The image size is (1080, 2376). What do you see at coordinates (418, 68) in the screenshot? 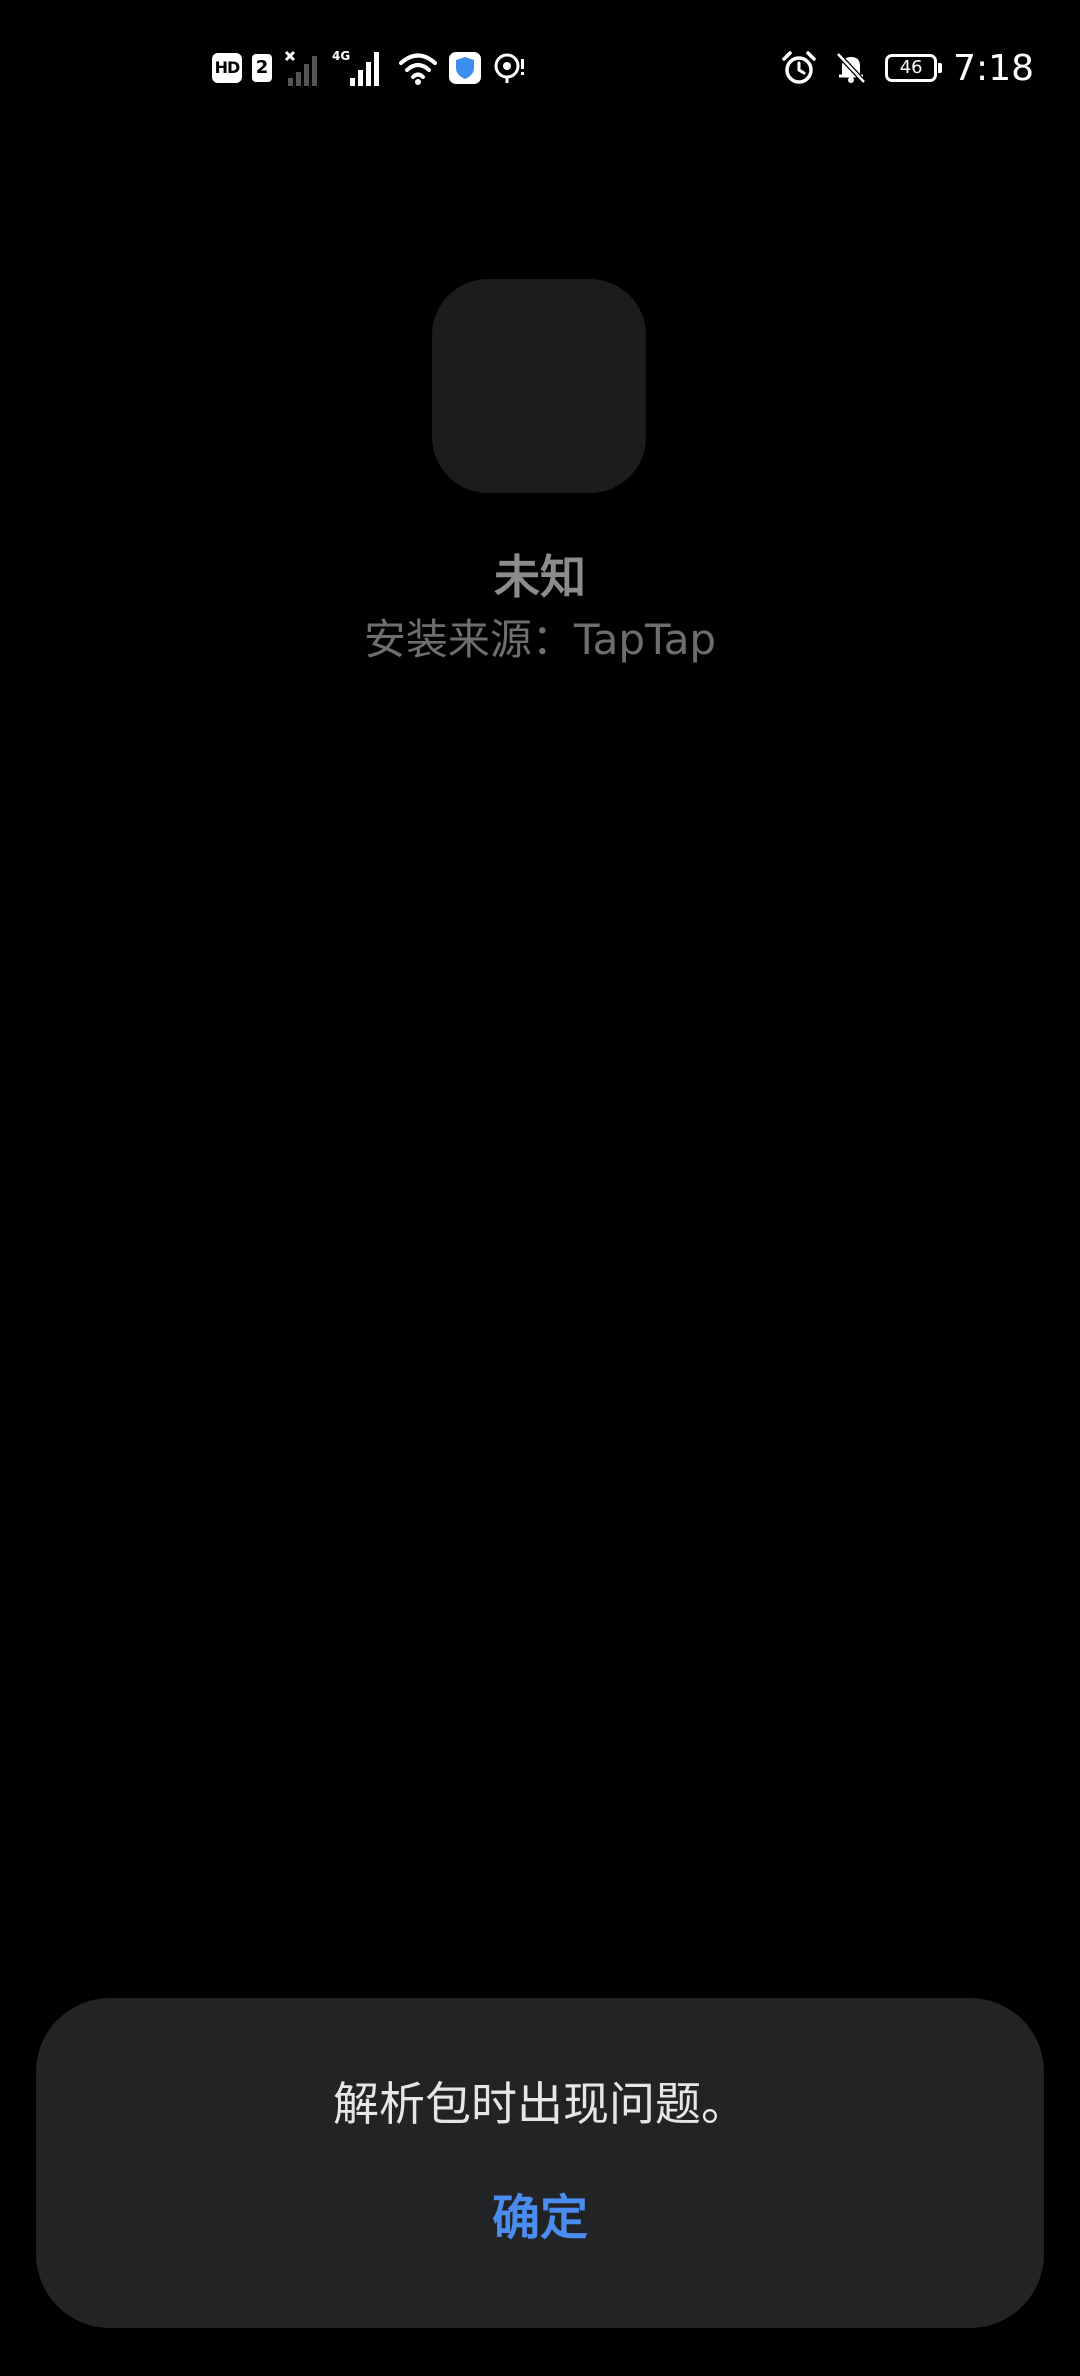
I see `wifi-icon` at bounding box center [418, 68].